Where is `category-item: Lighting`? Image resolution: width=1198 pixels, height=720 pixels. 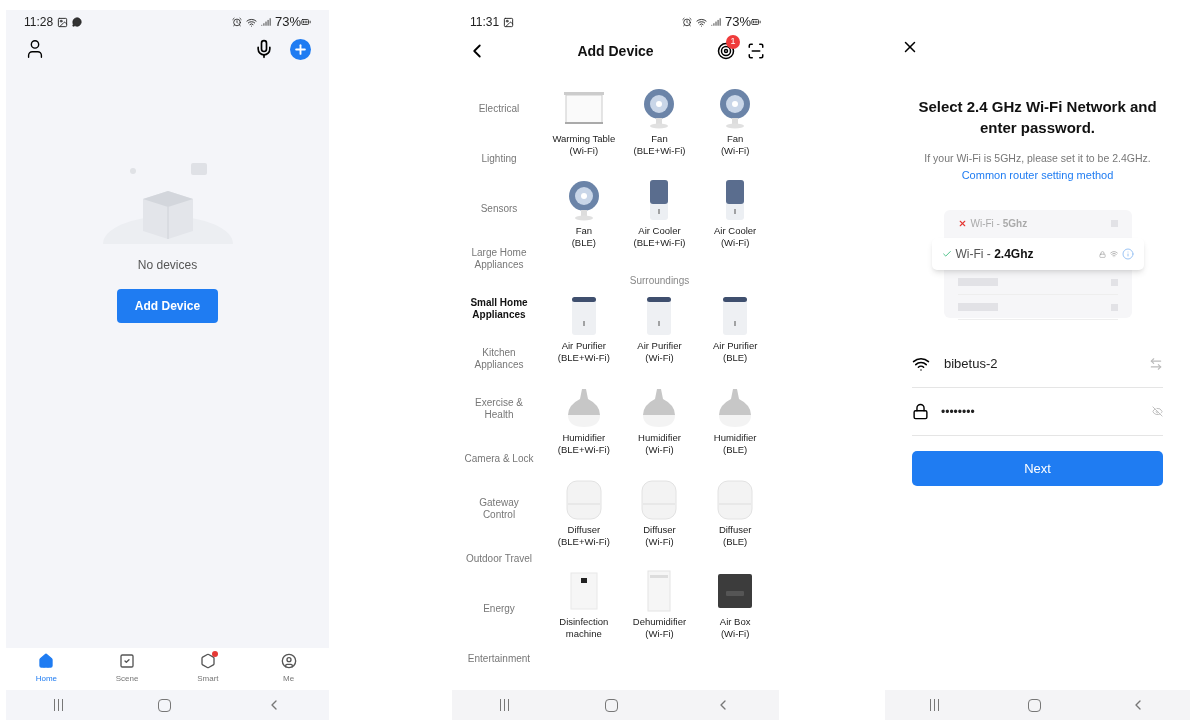 category-item: Lighting is located at coordinates (499, 159).